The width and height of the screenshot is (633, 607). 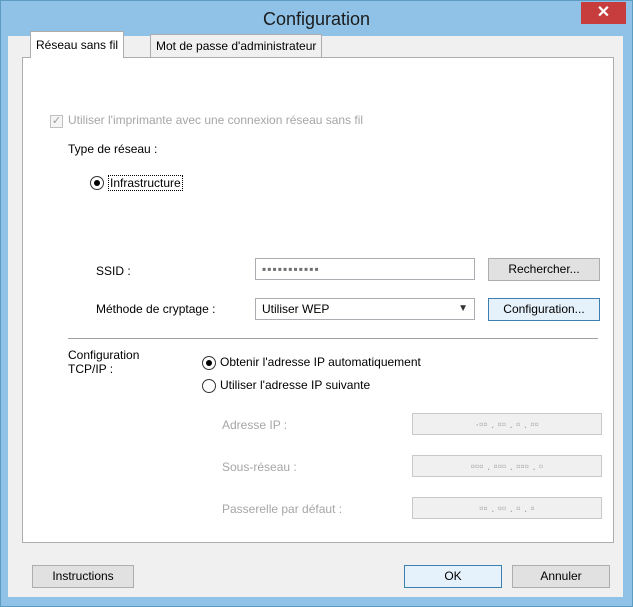 What do you see at coordinates (259, 467) in the screenshot?
I see `subnet-label: Sous-réseau :` at bounding box center [259, 467].